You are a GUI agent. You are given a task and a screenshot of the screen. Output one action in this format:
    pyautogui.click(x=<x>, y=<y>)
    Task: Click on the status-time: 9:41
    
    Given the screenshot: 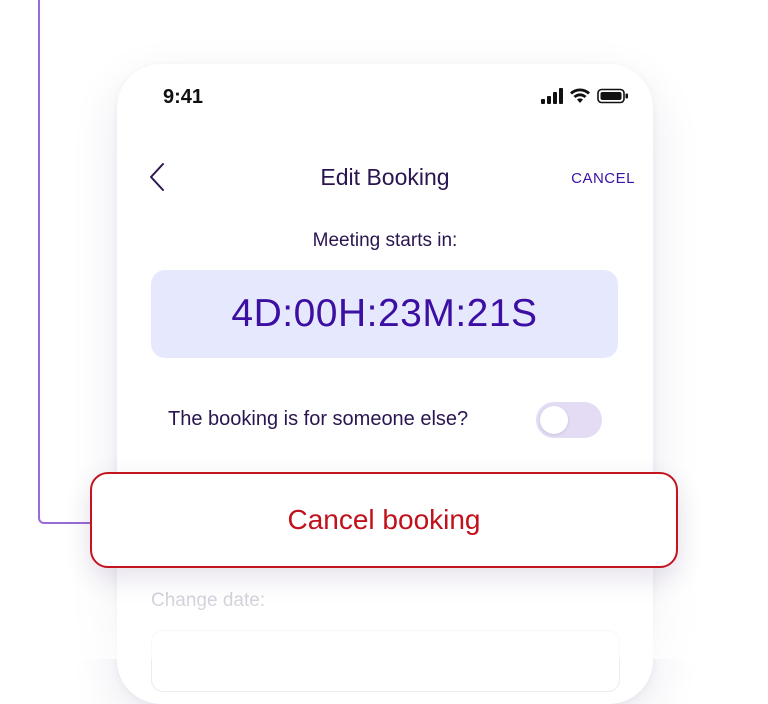 What is the action you would take?
    pyautogui.click(x=183, y=97)
    